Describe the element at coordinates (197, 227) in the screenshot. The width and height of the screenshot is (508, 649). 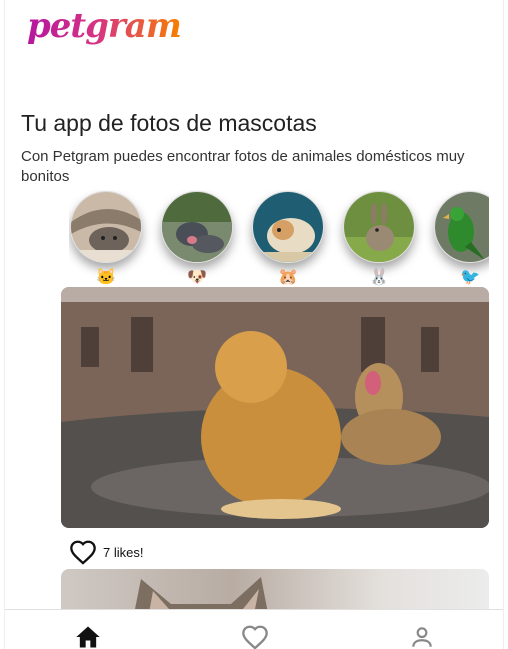
I see `category-image-dog` at that location.